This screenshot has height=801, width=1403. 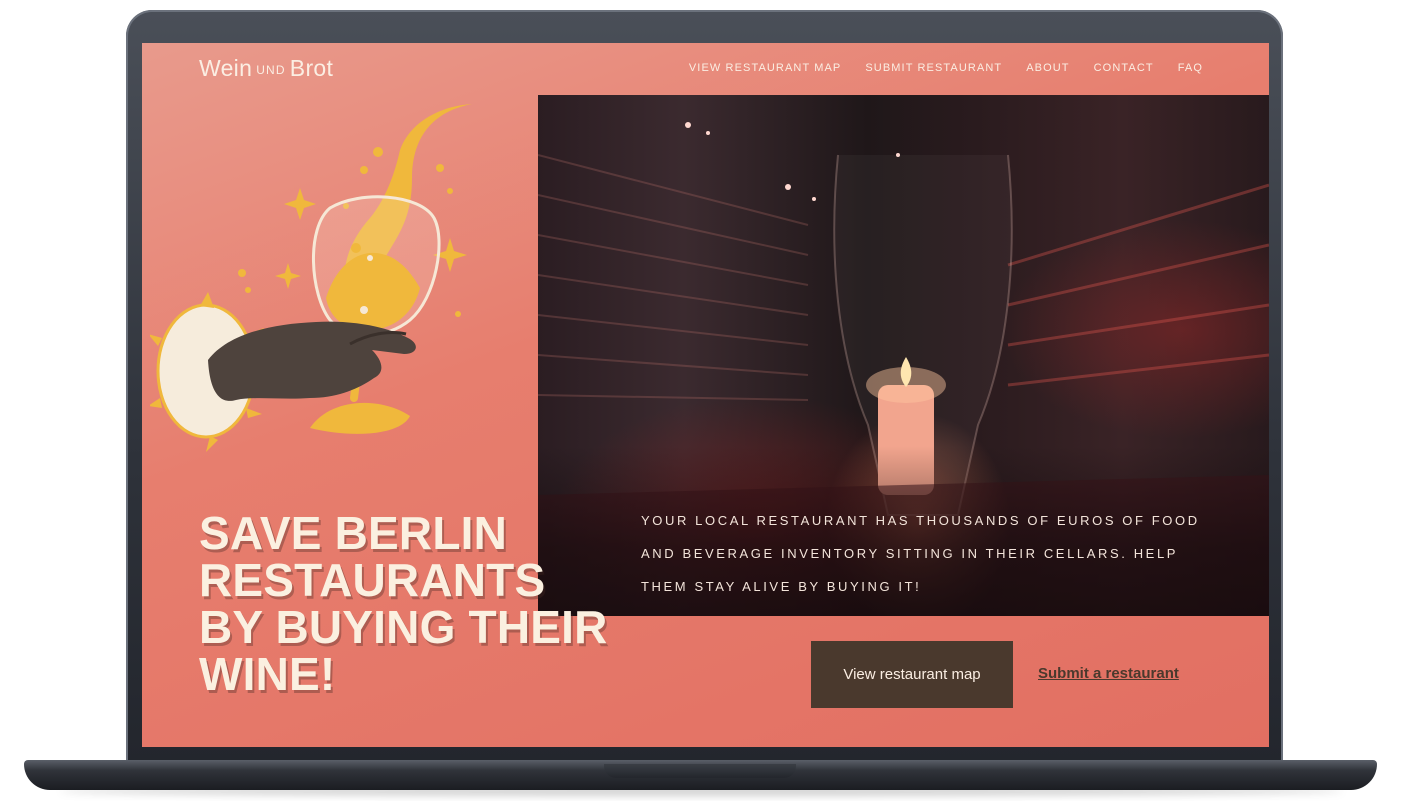 What do you see at coordinates (1108, 673) in the screenshot?
I see `submit-restaurant-link: Submit a restaurant` at bounding box center [1108, 673].